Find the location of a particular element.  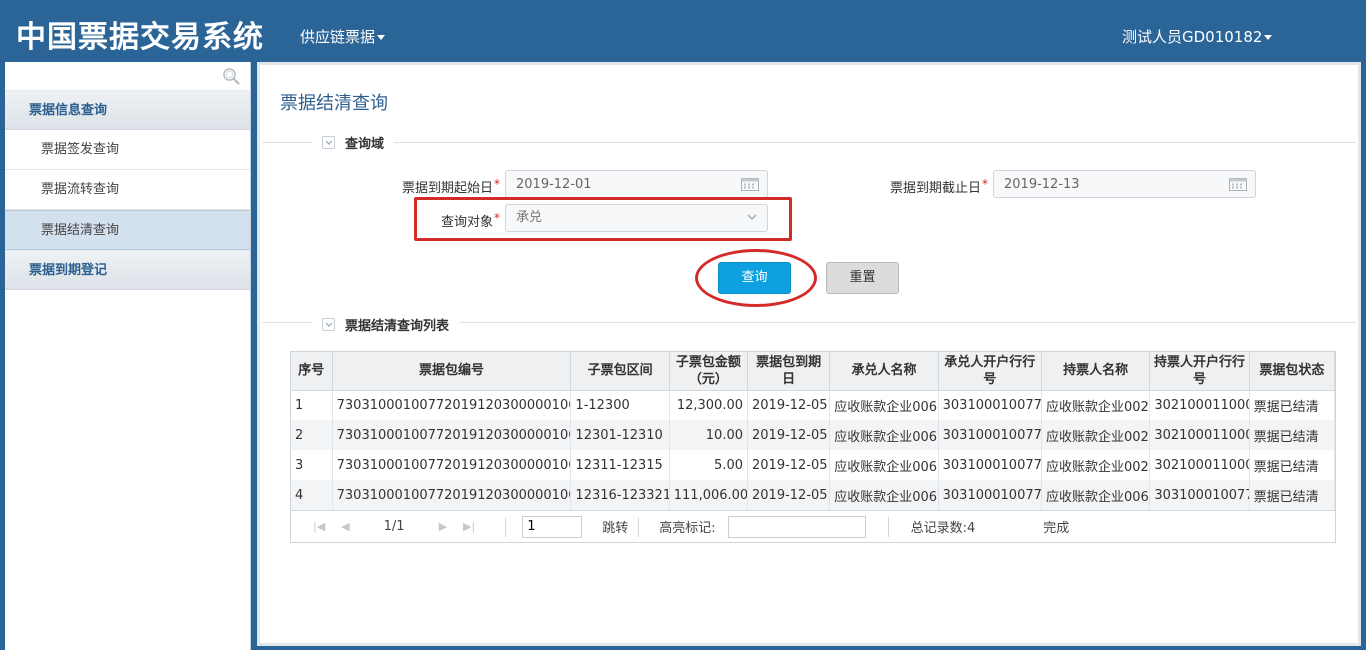

sidebar-group-maturity-registration: 票据到期登记 is located at coordinates (127, 270).